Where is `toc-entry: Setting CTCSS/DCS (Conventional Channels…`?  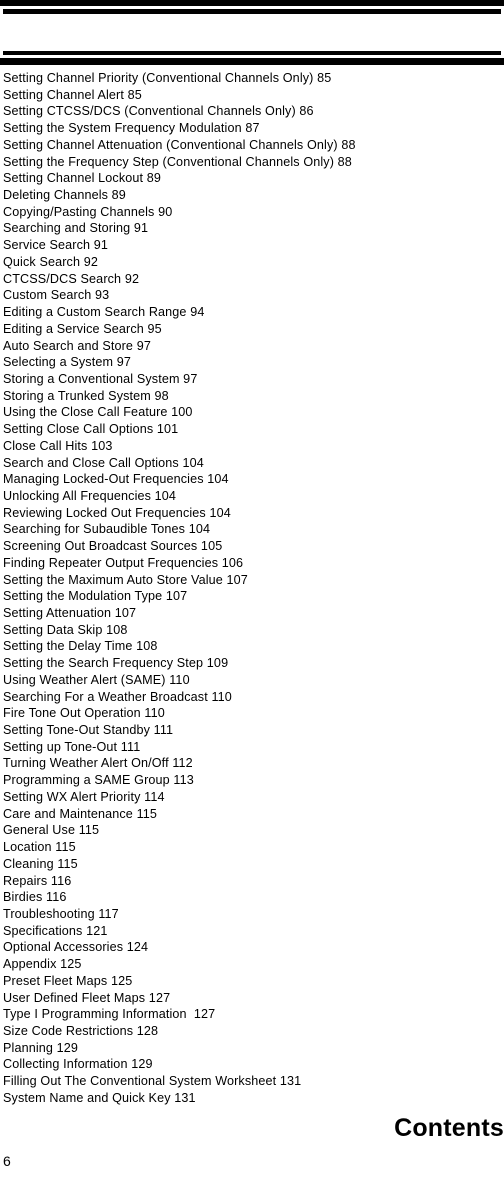
toc-entry: Setting CTCSS/DCS (Conventional Channels… is located at coordinates (158, 111).